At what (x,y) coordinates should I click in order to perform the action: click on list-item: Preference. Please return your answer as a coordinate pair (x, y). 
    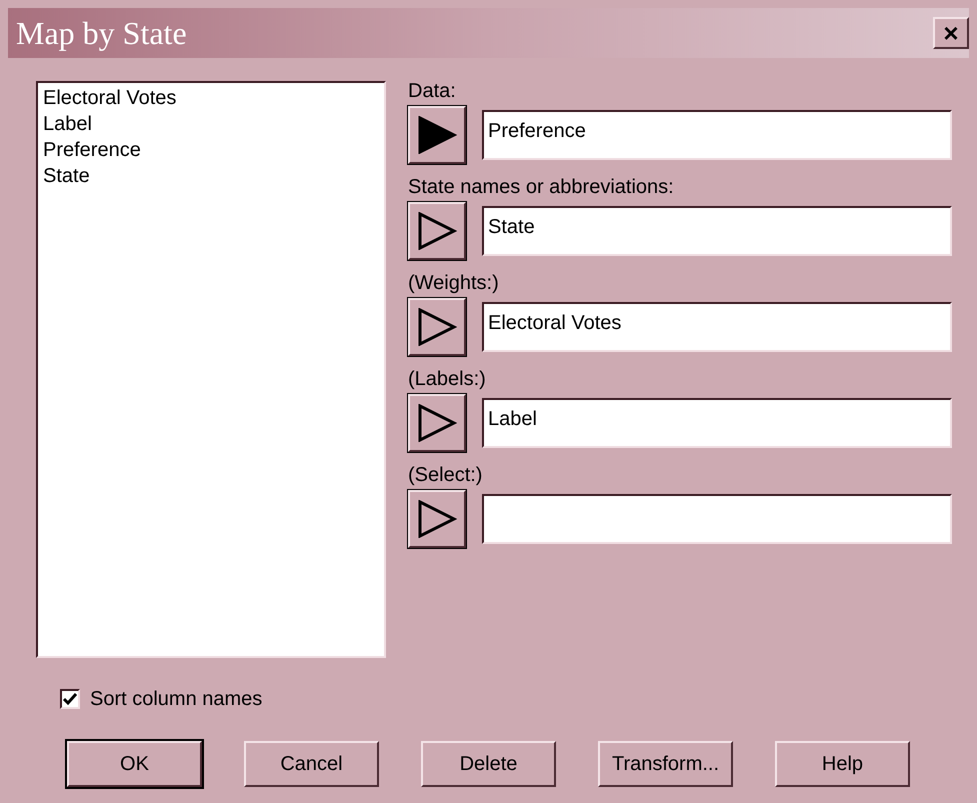
    Looking at the image, I should click on (211, 150).